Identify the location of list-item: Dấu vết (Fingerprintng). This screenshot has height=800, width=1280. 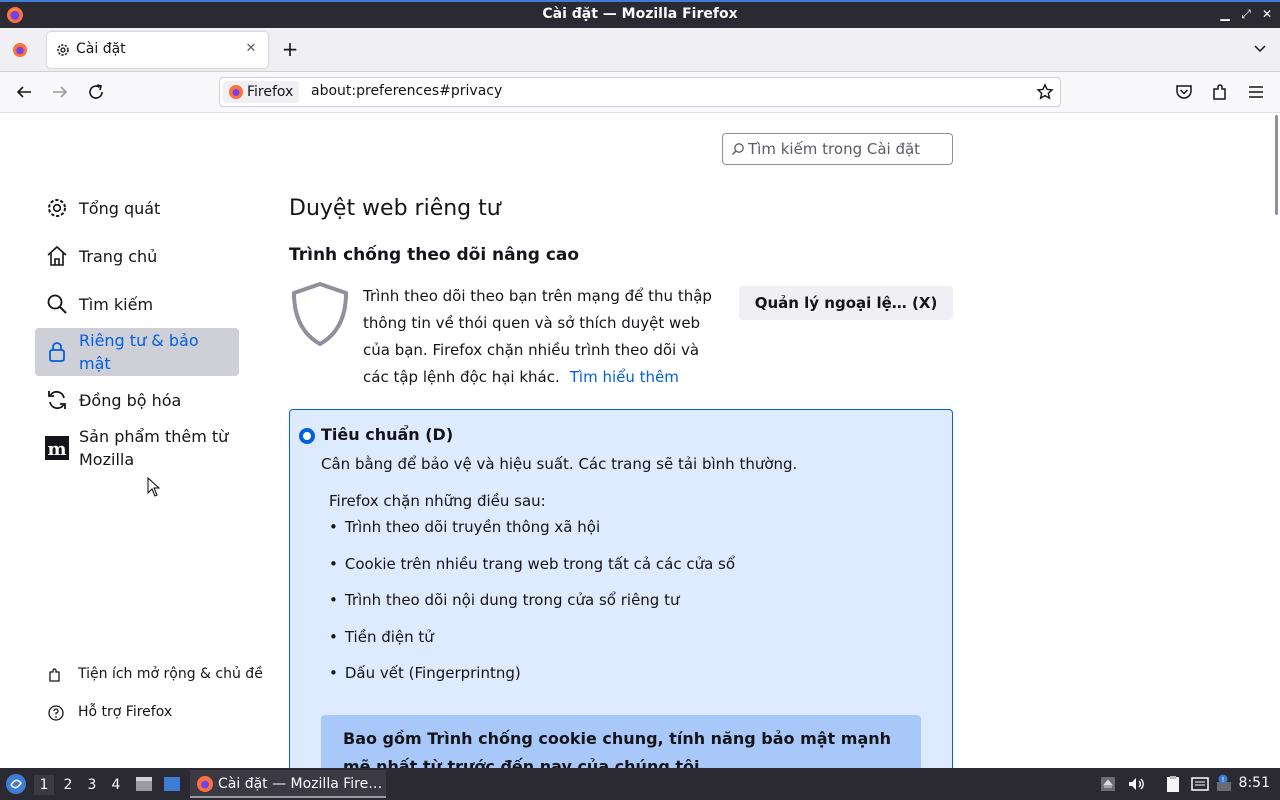
(532, 682).